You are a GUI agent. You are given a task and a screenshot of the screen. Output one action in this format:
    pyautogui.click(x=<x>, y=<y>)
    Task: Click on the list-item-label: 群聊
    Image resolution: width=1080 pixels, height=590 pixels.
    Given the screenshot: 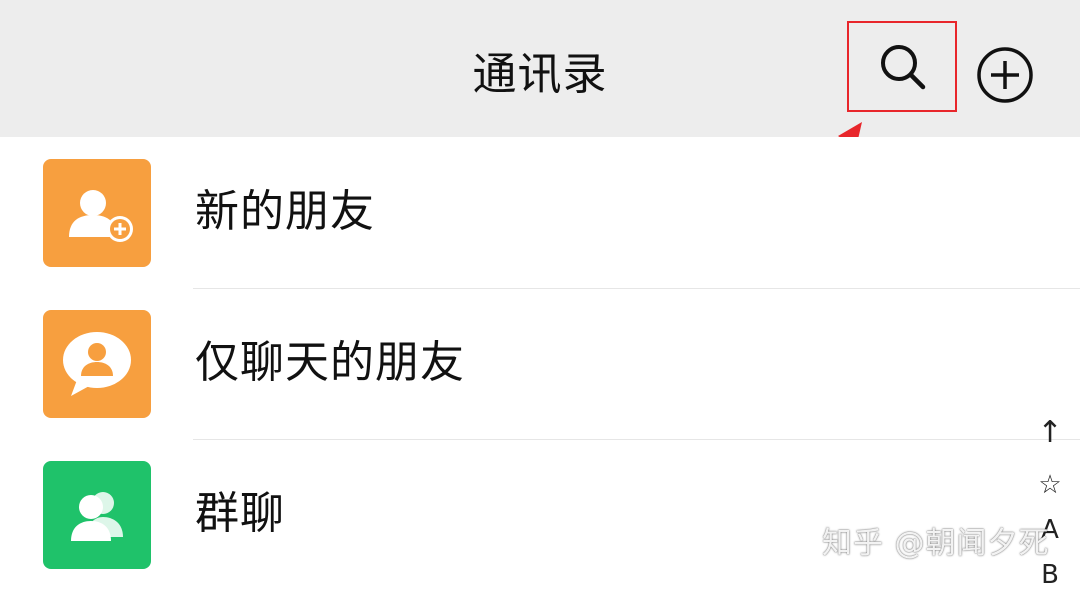 What is the action you would take?
    pyautogui.click(x=240, y=513)
    